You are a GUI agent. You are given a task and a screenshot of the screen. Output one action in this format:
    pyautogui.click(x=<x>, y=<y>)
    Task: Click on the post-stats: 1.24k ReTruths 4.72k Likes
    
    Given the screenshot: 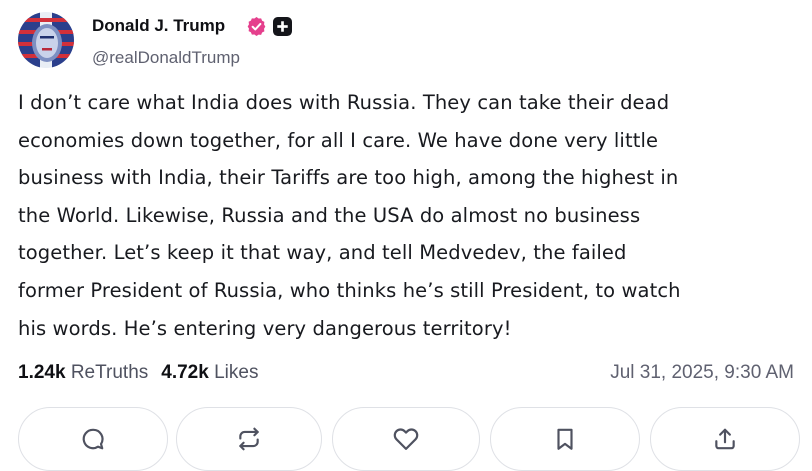 What is the action you would take?
    pyautogui.click(x=138, y=373)
    